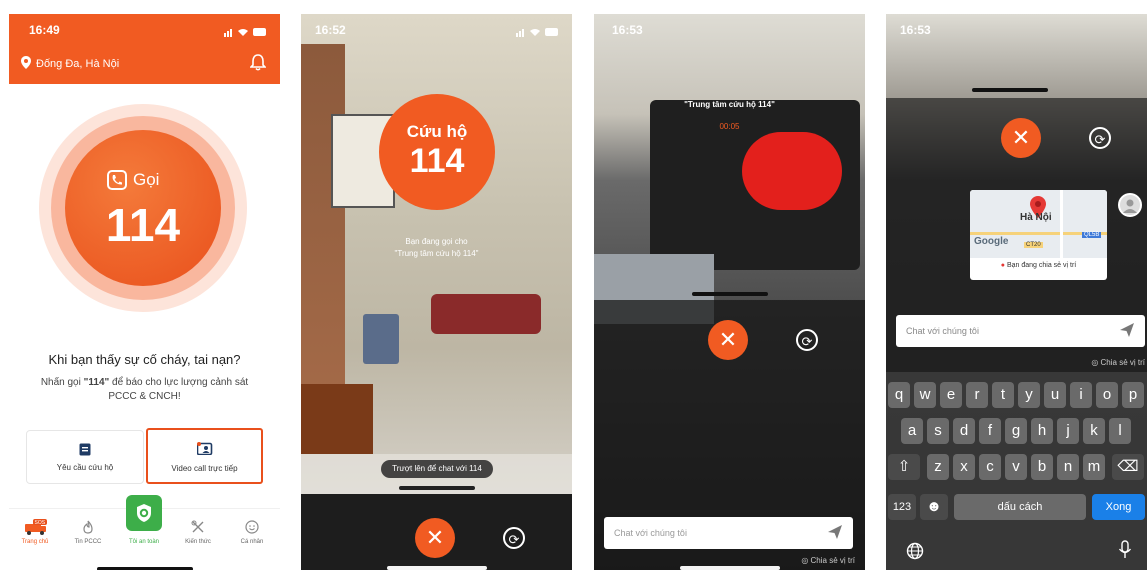 The image size is (1147, 570). Describe the element at coordinates (990, 467) in the screenshot. I see `key-c: c` at that location.